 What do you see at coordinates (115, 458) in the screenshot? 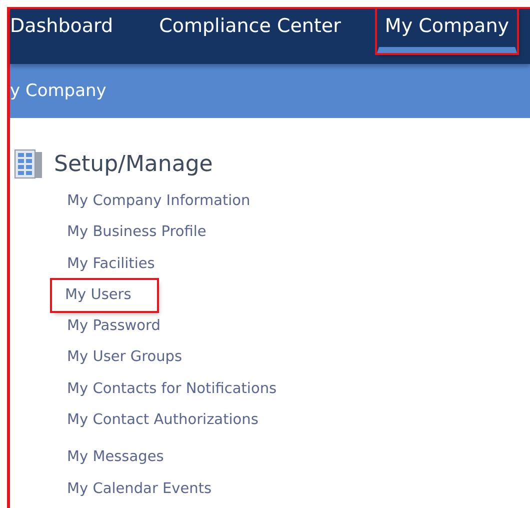
I see `menu-link: My Messages` at bounding box center [115, 458].